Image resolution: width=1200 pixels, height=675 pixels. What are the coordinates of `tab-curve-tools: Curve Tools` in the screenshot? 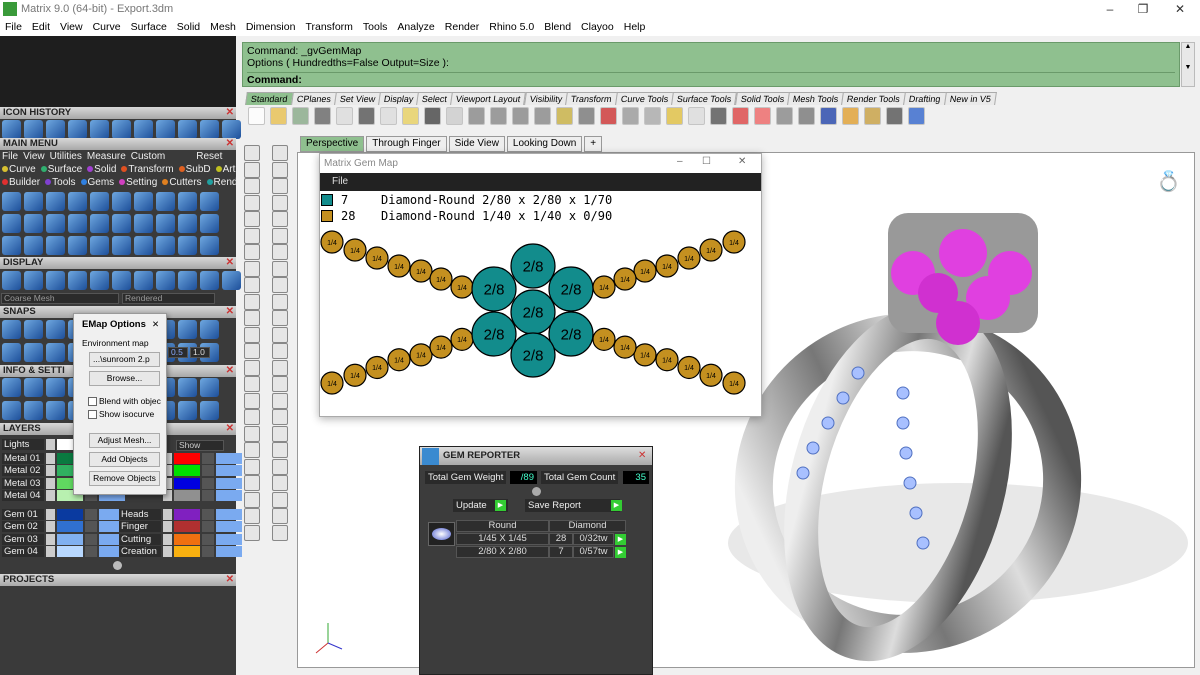 It's located at (644, 98).